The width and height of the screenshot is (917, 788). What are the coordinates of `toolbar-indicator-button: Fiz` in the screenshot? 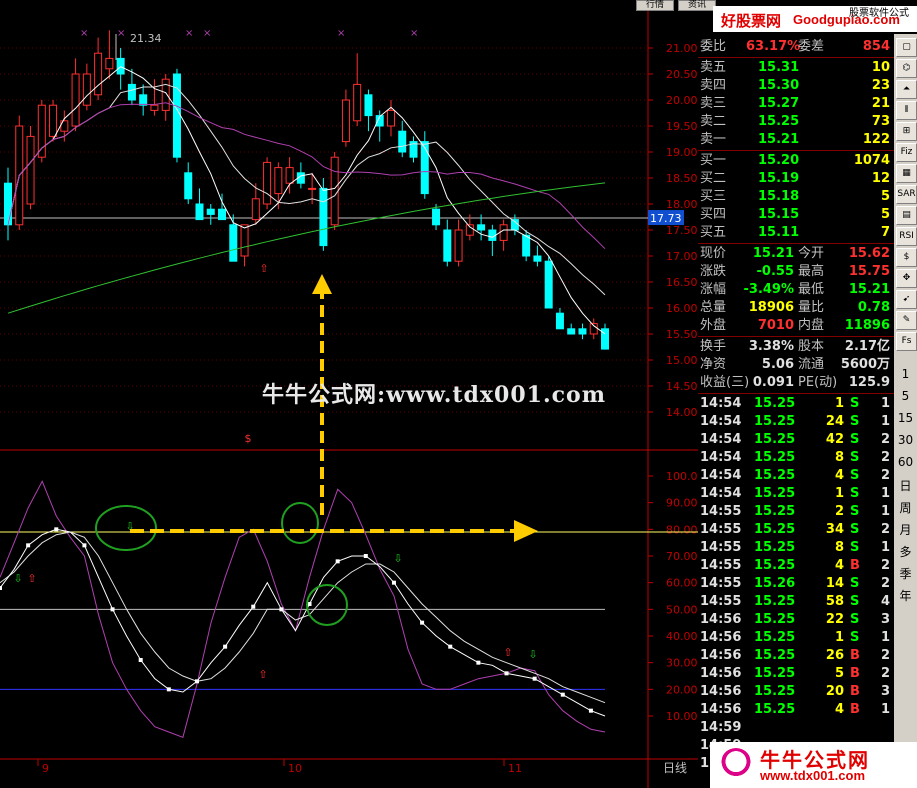 It's located at (906, 152).